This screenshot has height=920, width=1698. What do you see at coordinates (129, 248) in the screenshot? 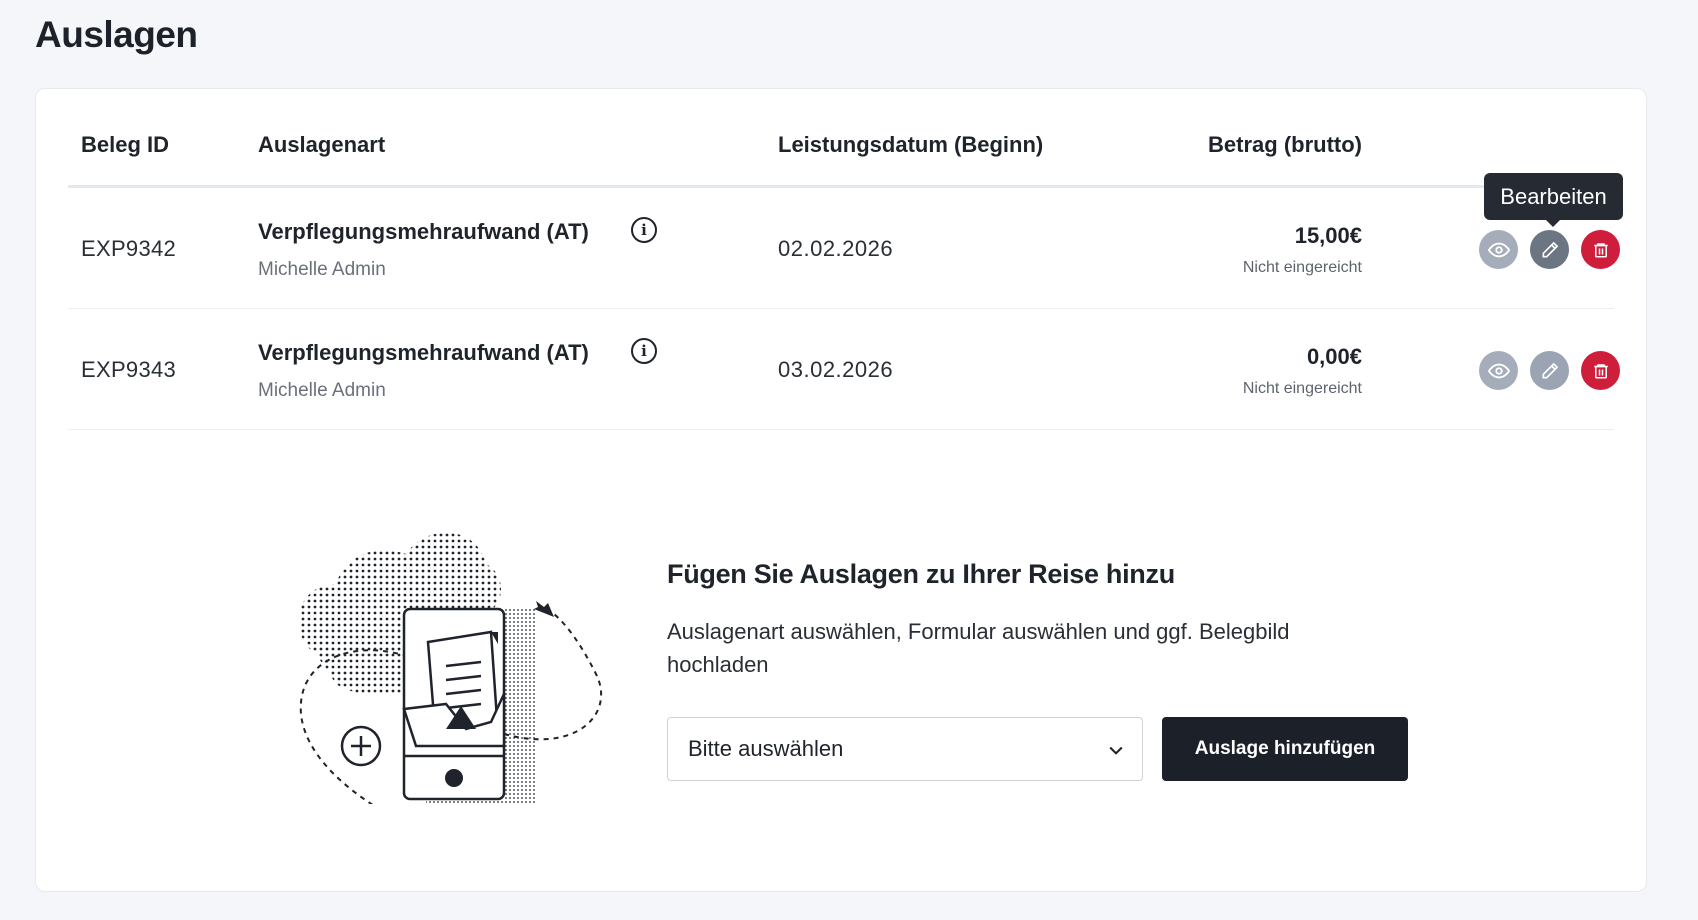
I see `beleg-id: EXP9342` at bounding box center [129, 248].